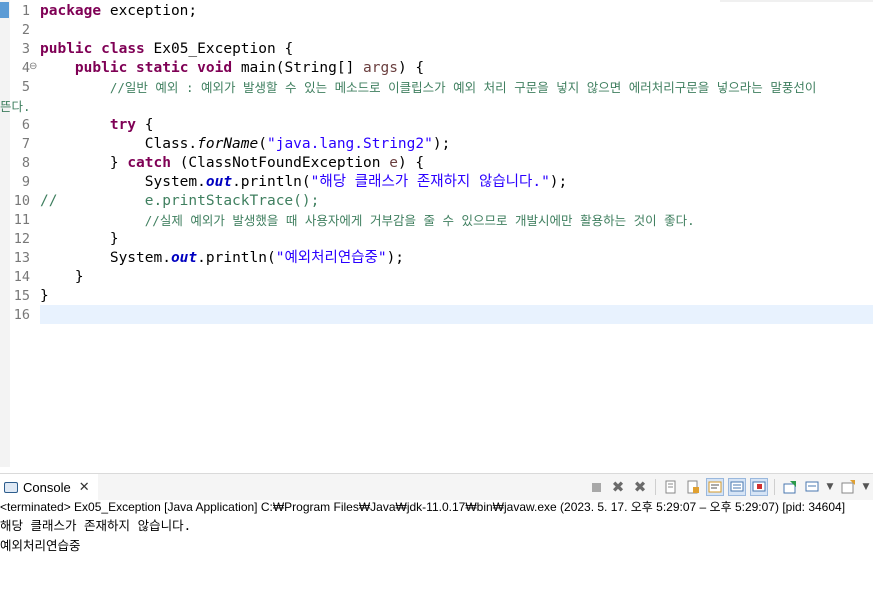  What do you see at coordinates (4, 10) in the screenshot?
I see `current-line-marker` at bounding box center [4, 10].